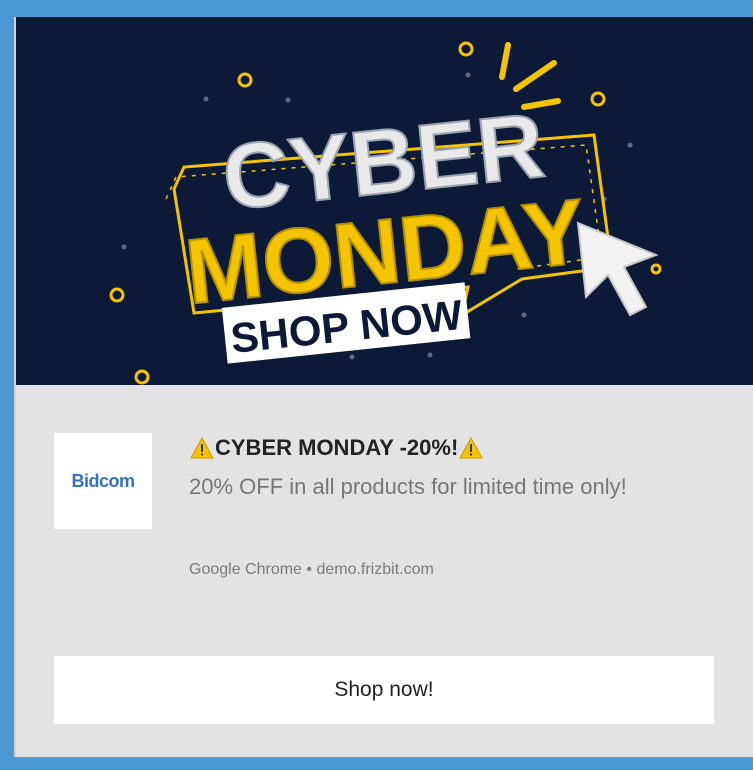 This screenshot has height=770, width=753. I want to click on shop-now-button: Shop now!, so click(384, 690).